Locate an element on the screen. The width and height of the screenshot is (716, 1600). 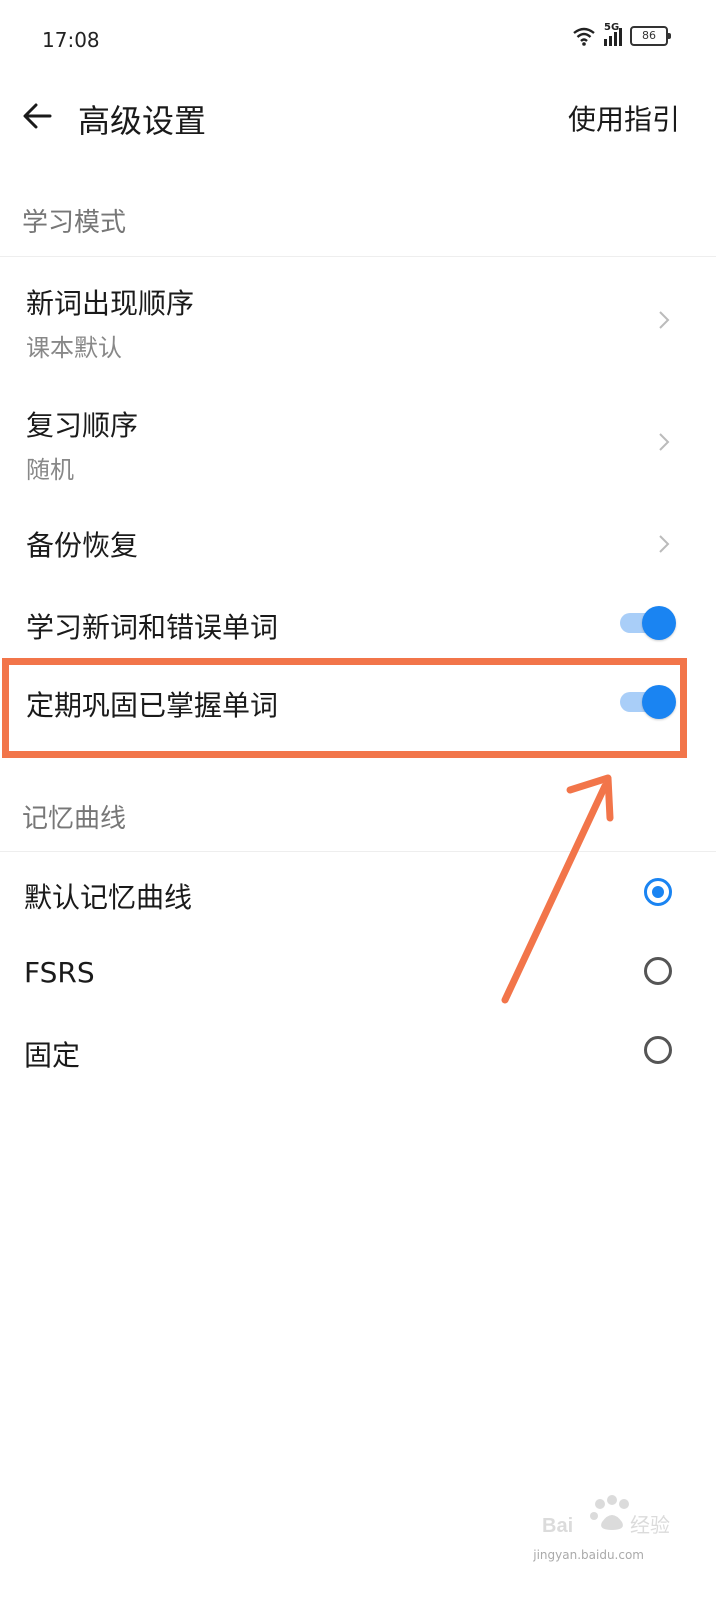
battery-icon: 86 is located at coordinates (650, 36).